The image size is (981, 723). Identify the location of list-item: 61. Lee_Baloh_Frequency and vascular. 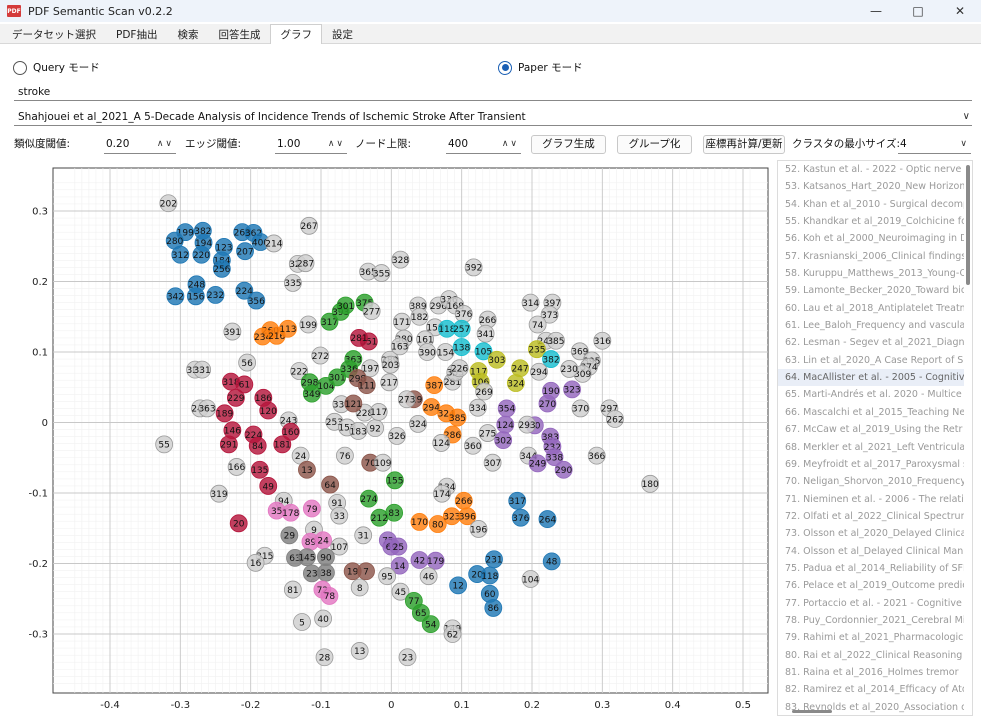
(871, 325).